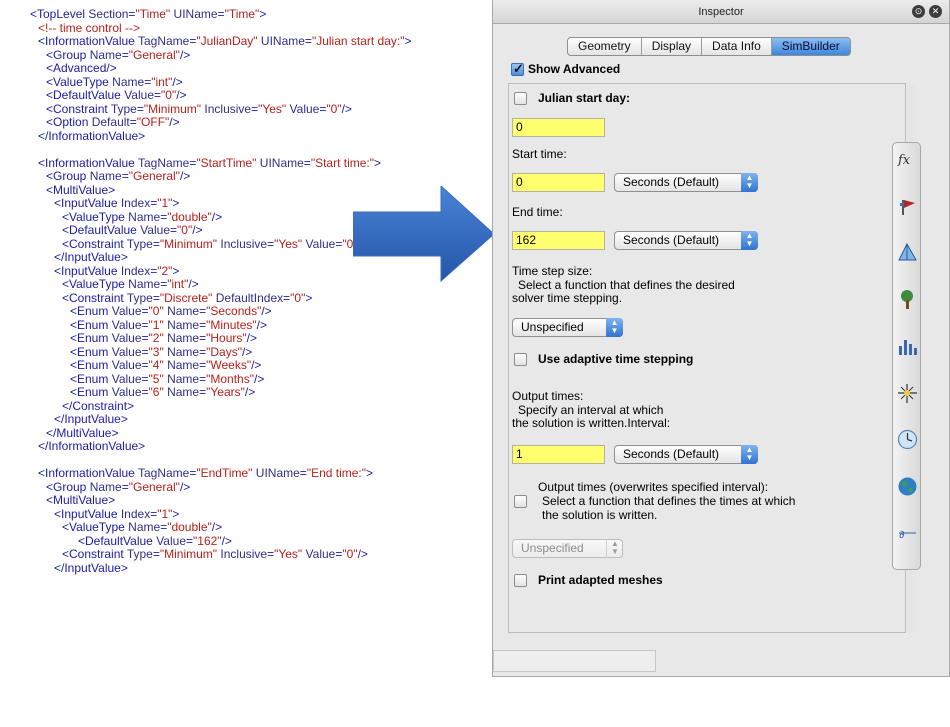 This screenshot has width=950, height=727. I want to click on tab-data-info: Data Info, so click(737, 46).